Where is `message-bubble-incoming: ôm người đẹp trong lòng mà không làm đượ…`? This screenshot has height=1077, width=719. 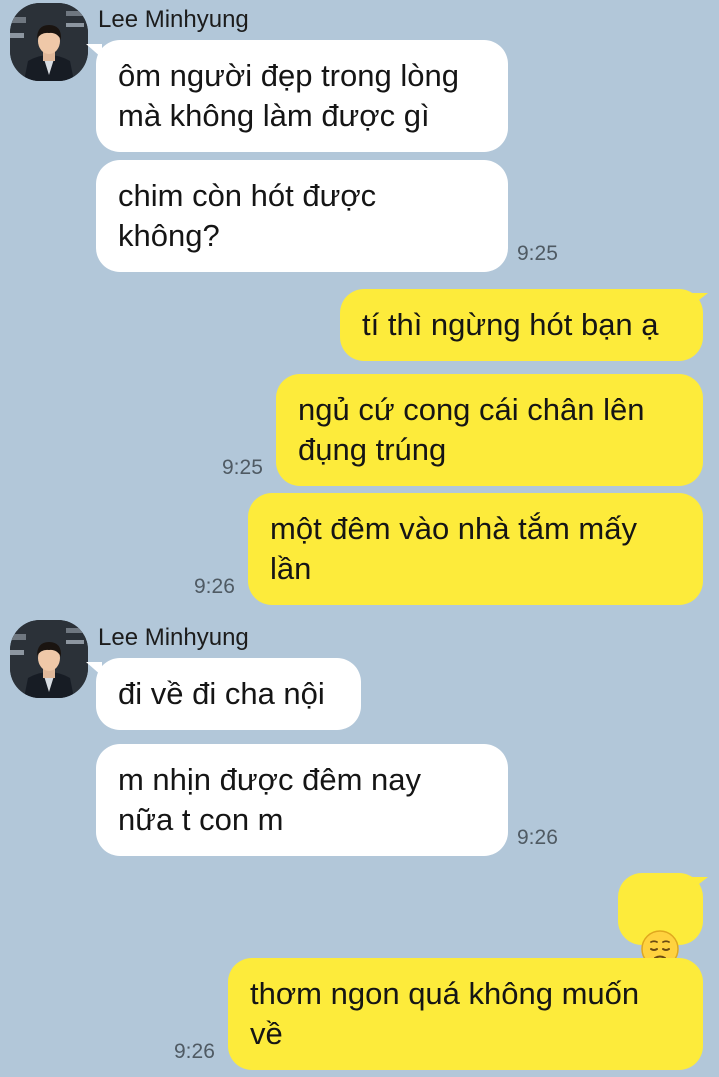 message-bubble-incoming: ôm người đẹp trong lòng mà không làm đượ… is located at coordinates (302, 96).